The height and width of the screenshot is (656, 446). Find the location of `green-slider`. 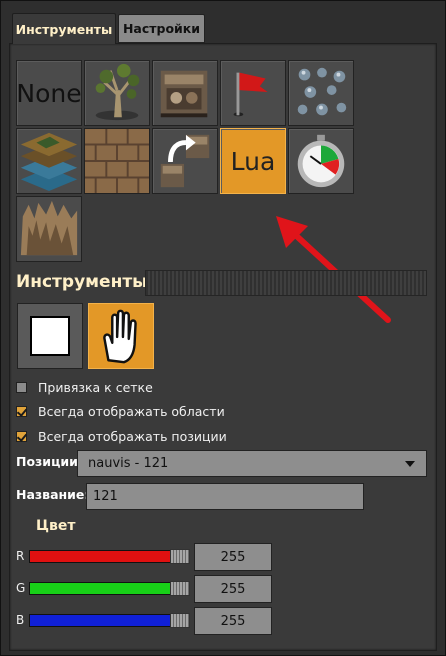

green-slider is located at coordinates (109, 588).